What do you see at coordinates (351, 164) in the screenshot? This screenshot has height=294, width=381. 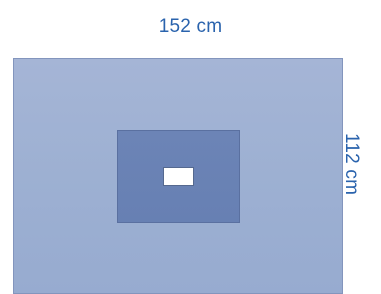 I see `height-dimension-label: 112 cm` at bounding box center [351, 164].